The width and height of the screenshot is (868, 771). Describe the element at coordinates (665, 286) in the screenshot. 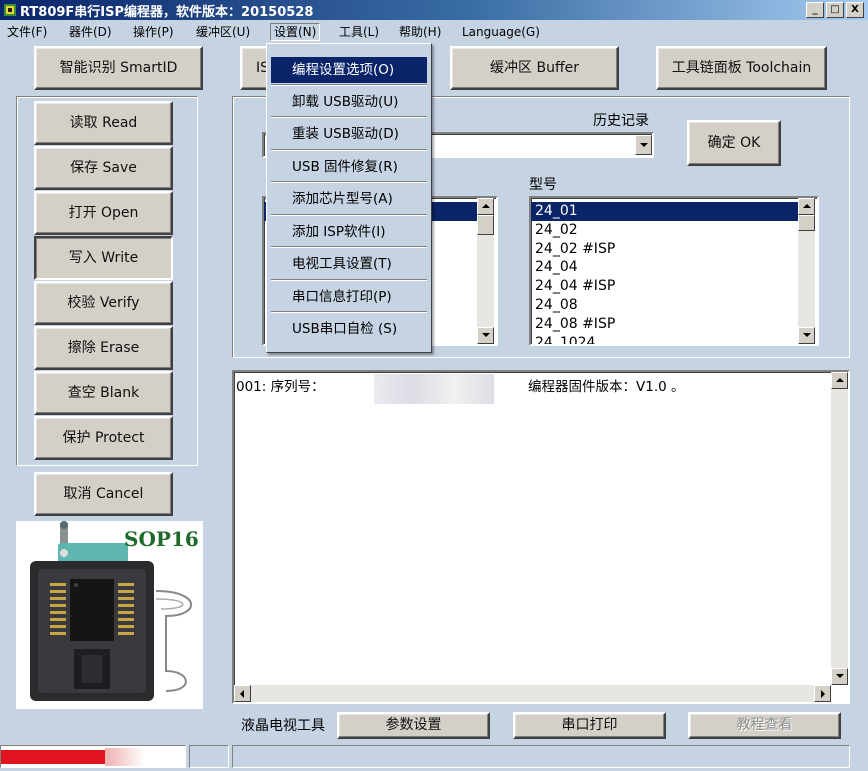

I see `model-item: 24_04 #ISP` at that location.